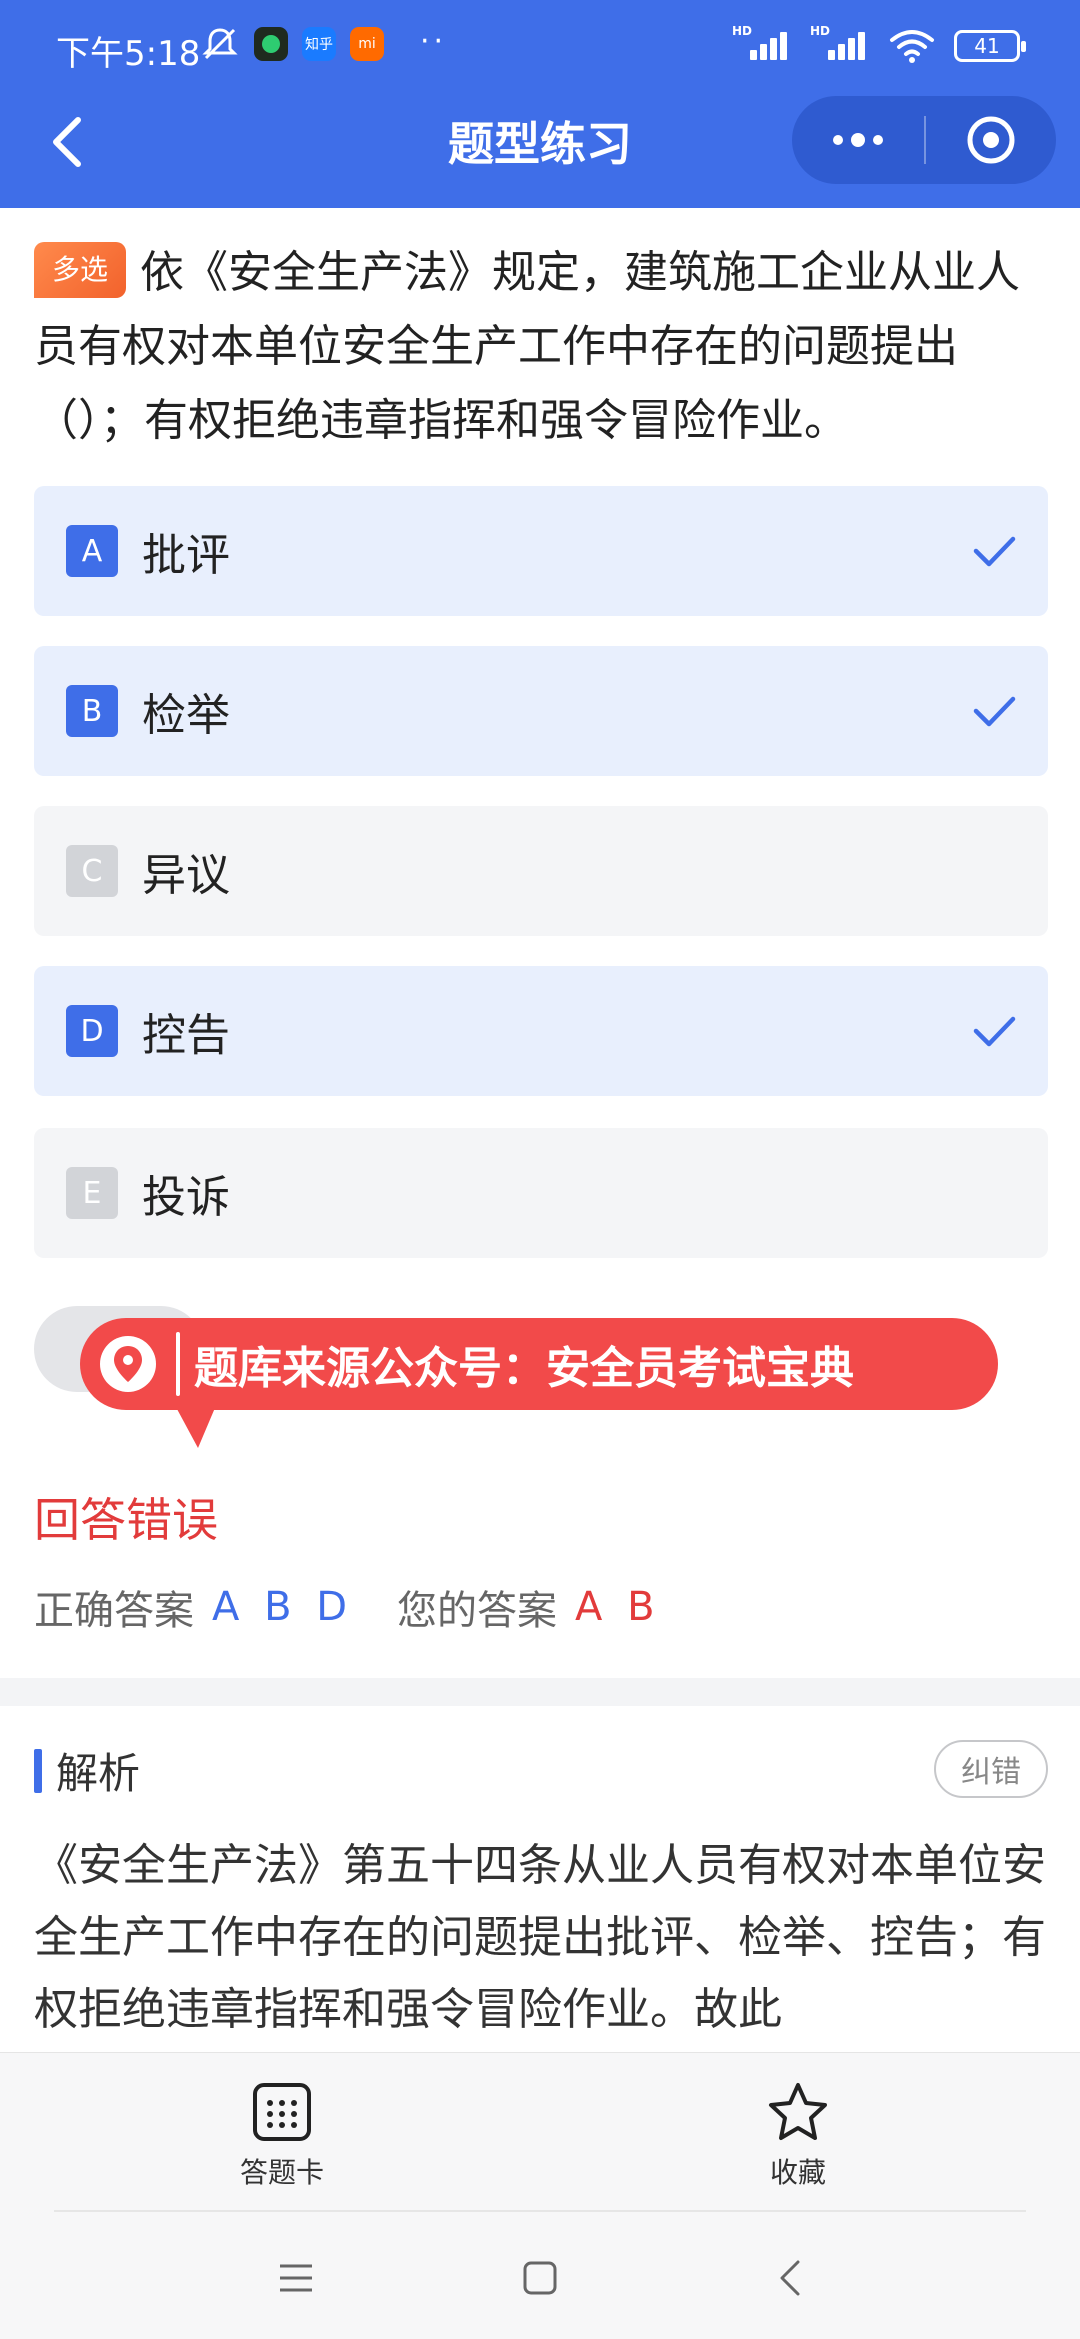 Image resolution: width=1080 pixels, height=2339 pixels. I want to click on source-banner: 题库来源公众号：安全员考试宝典, so click(539, 1364).